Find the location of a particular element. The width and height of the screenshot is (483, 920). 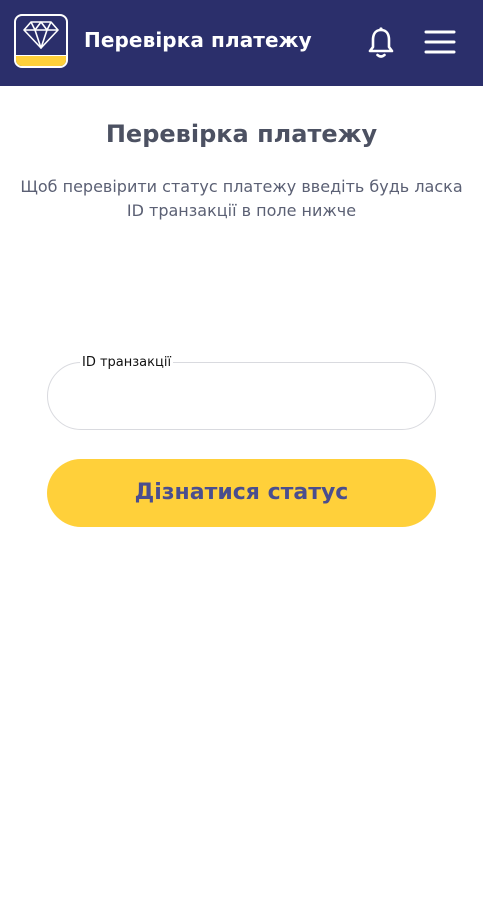

diamond-logo-icon is located at coordinates (41, 35).